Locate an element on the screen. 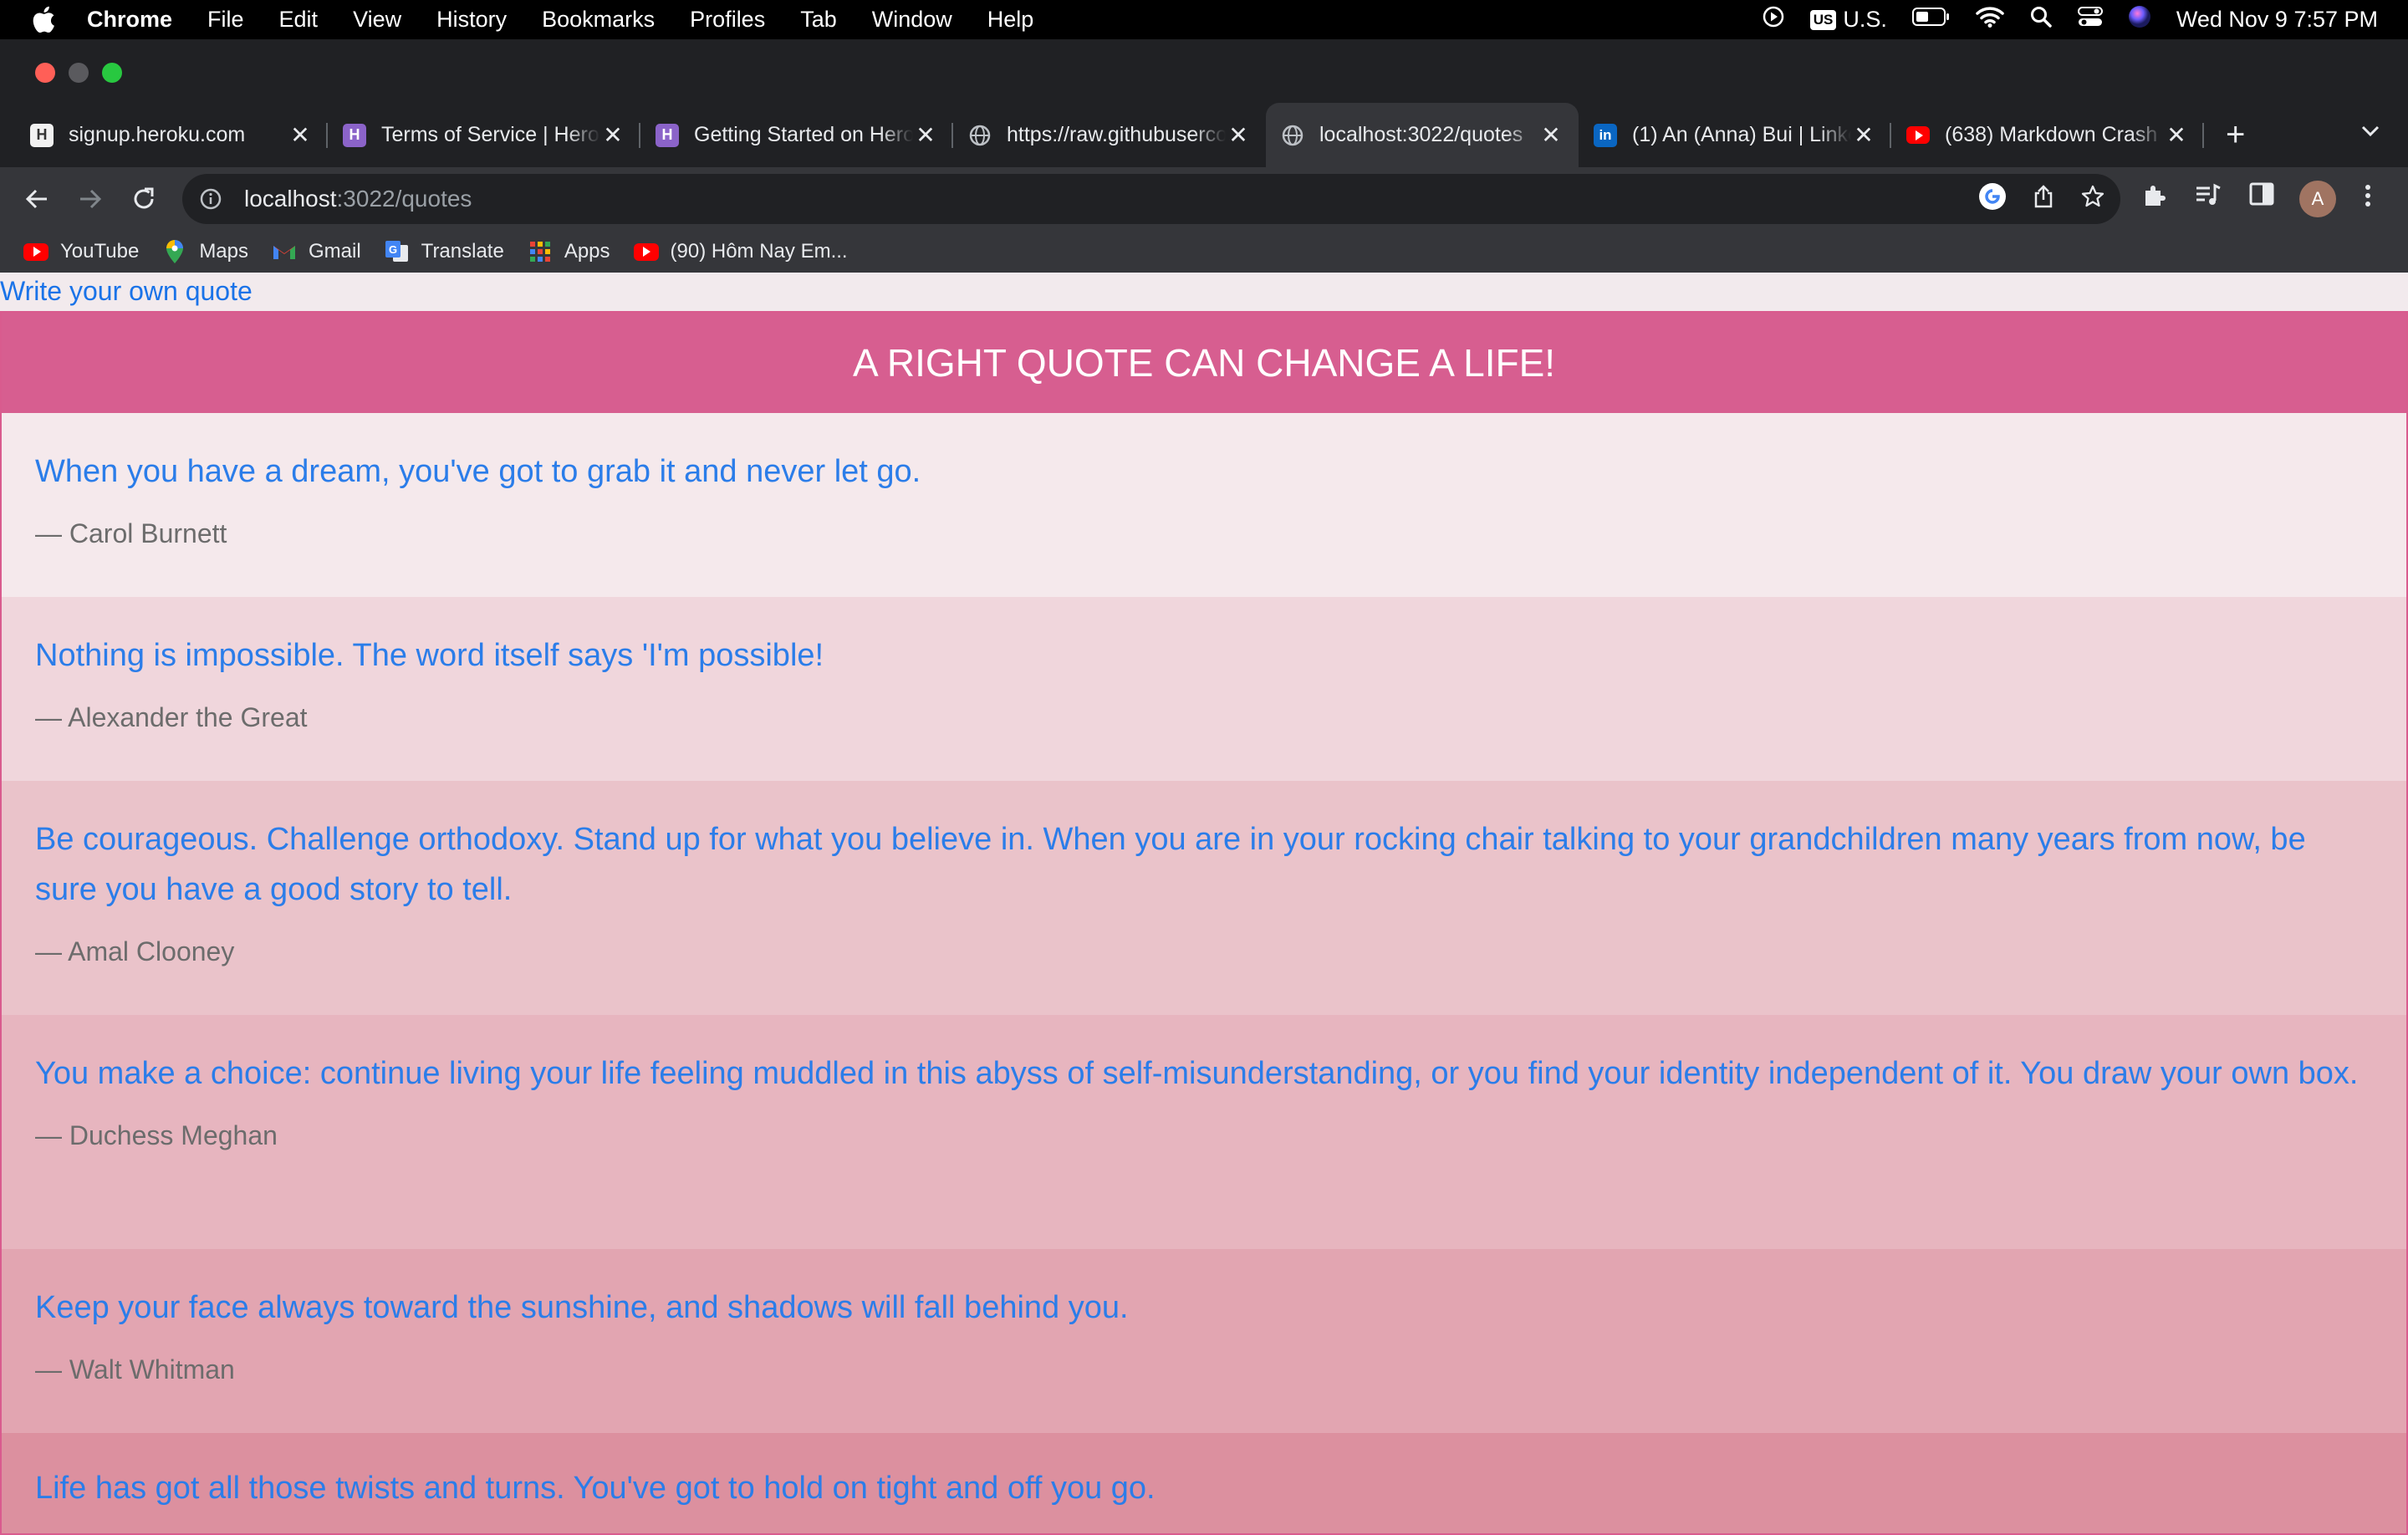  svg-text: G is located at coordinates (393, 249).